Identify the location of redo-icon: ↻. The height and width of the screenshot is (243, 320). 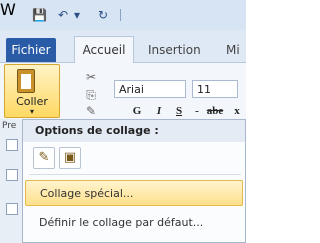
(103, 15).